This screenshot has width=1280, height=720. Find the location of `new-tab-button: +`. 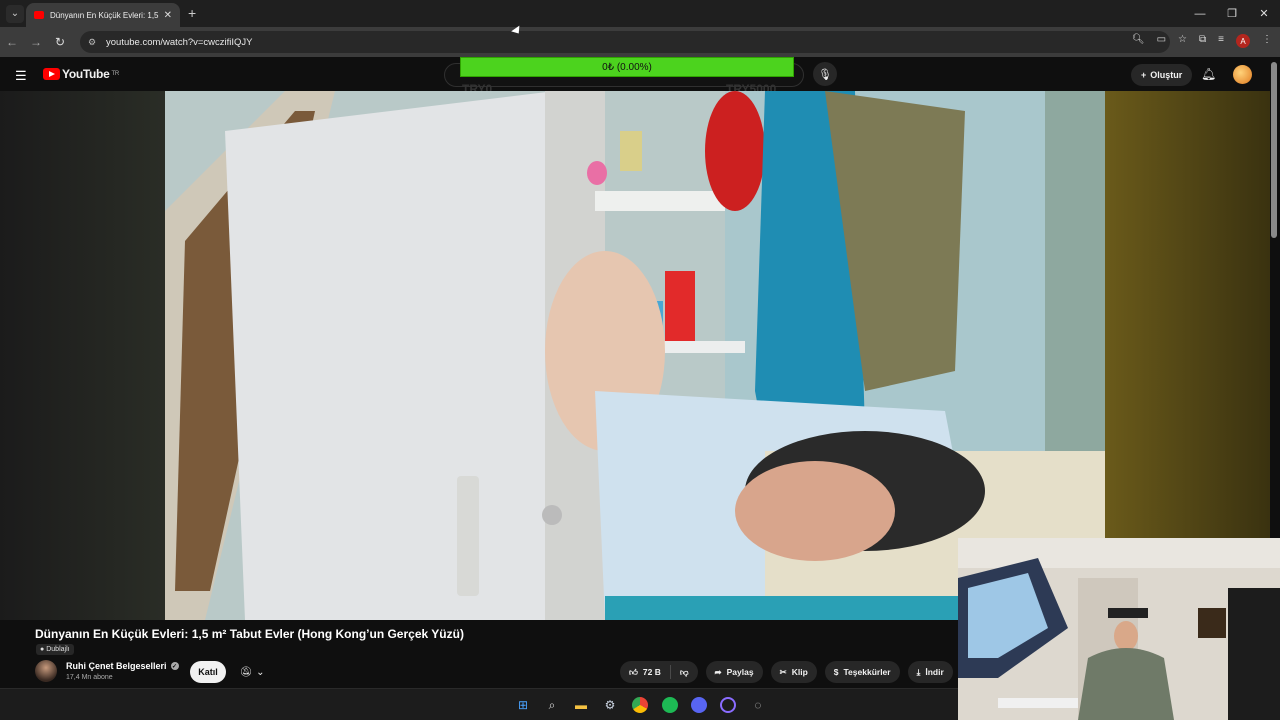

new-tab-button: + is located at coordinates (192, 13).